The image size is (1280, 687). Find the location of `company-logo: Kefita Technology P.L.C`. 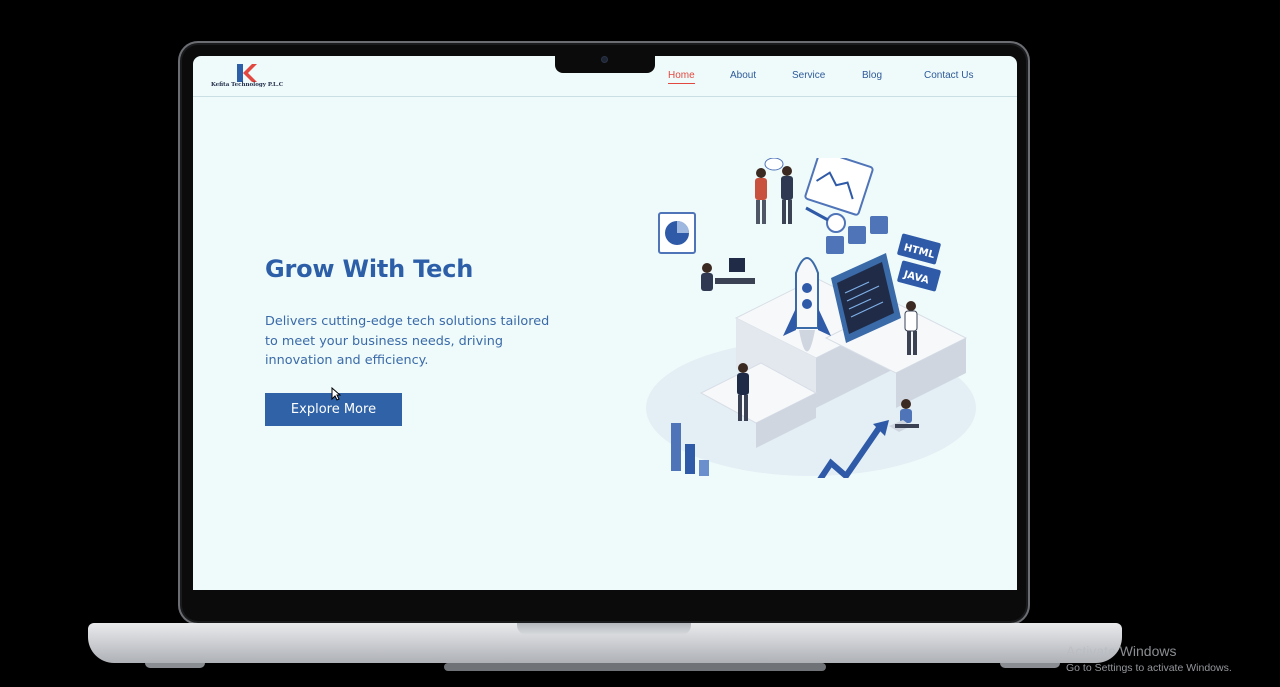

company-logo: Kefita Technology P.L.C is located at coordinates (251, 78).